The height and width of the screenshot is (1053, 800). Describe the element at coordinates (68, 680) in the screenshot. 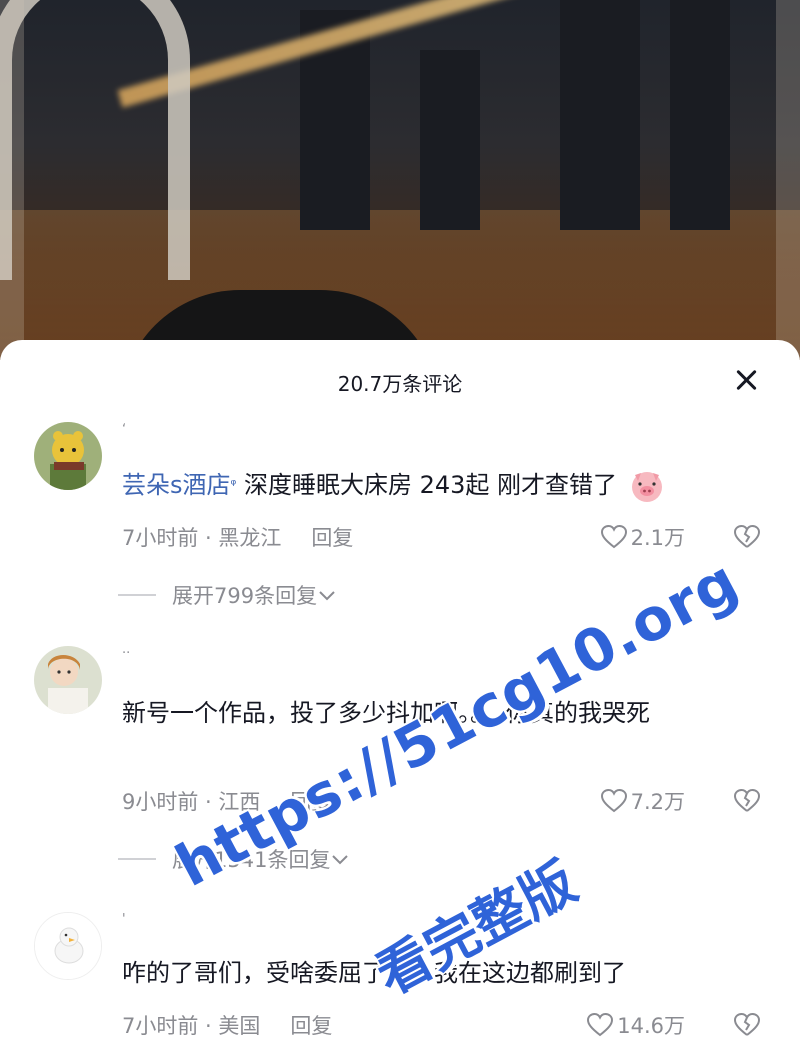

I see `girl-avatar-icon` at that location.